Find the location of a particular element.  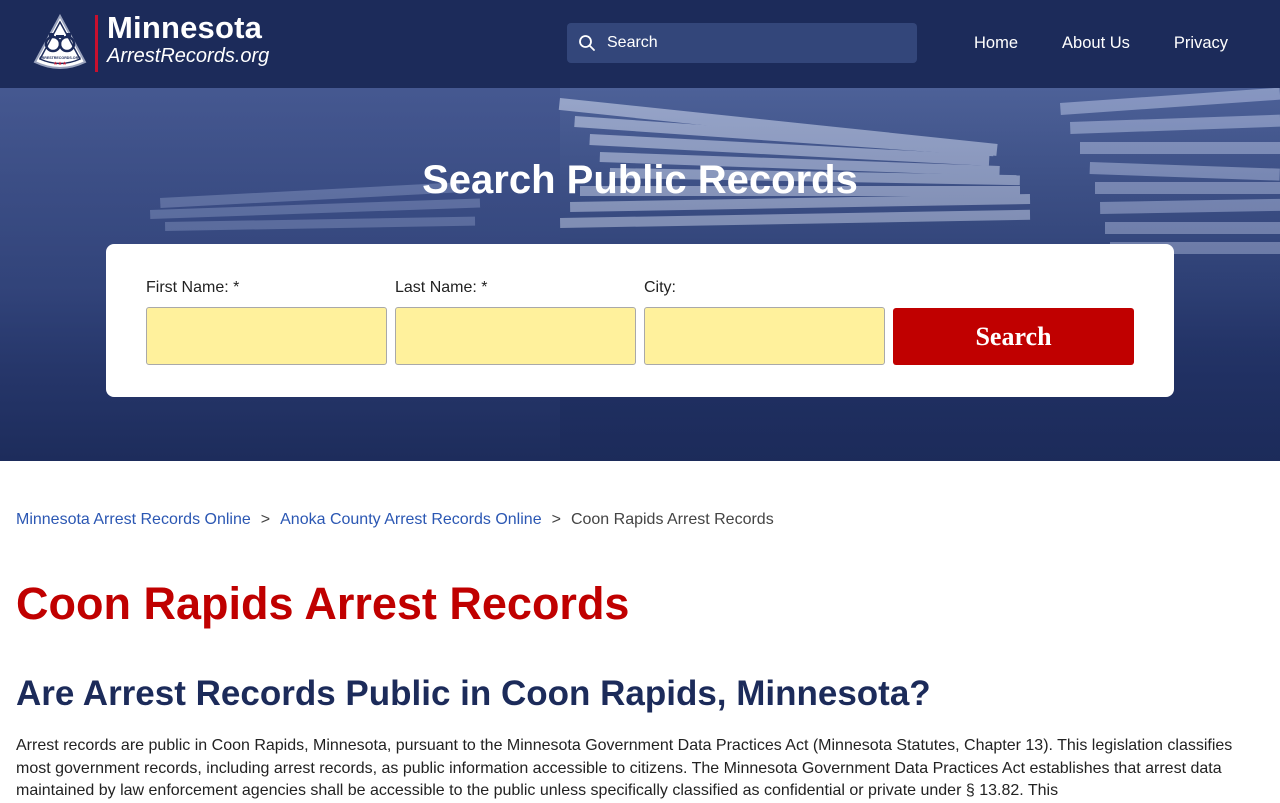

breadcrumb-current: Coon Rapids Arrest Records is located at coordinates (672, 519).